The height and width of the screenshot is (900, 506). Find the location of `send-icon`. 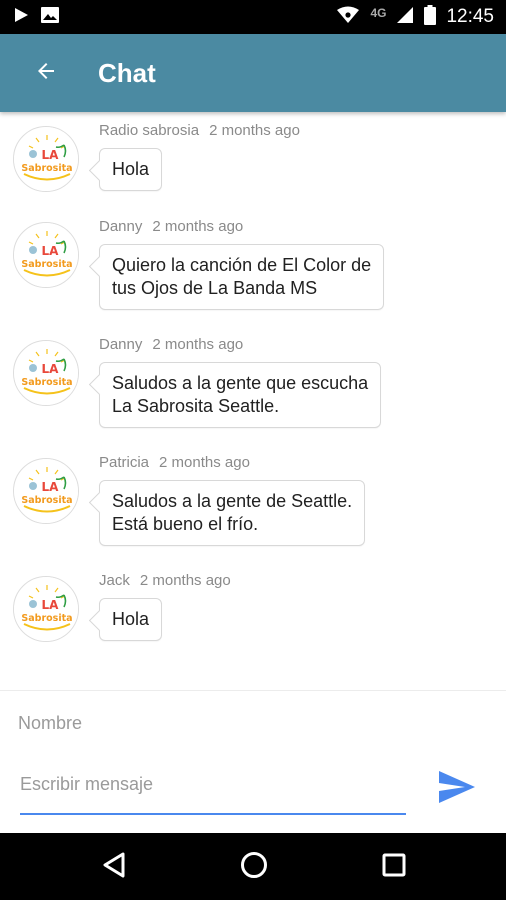

send-icon is located at coordinates (457, 789).